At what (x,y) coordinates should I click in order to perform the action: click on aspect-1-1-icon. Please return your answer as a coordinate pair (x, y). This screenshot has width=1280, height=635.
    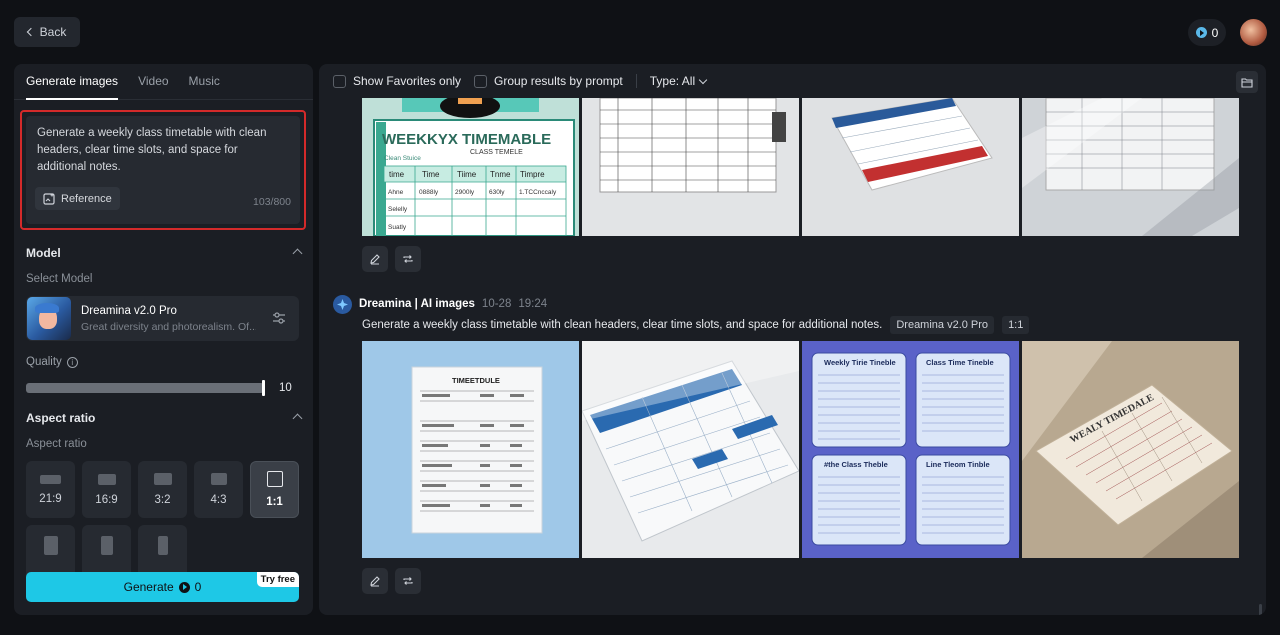
    Looking at the image, I should click on (274, 479).